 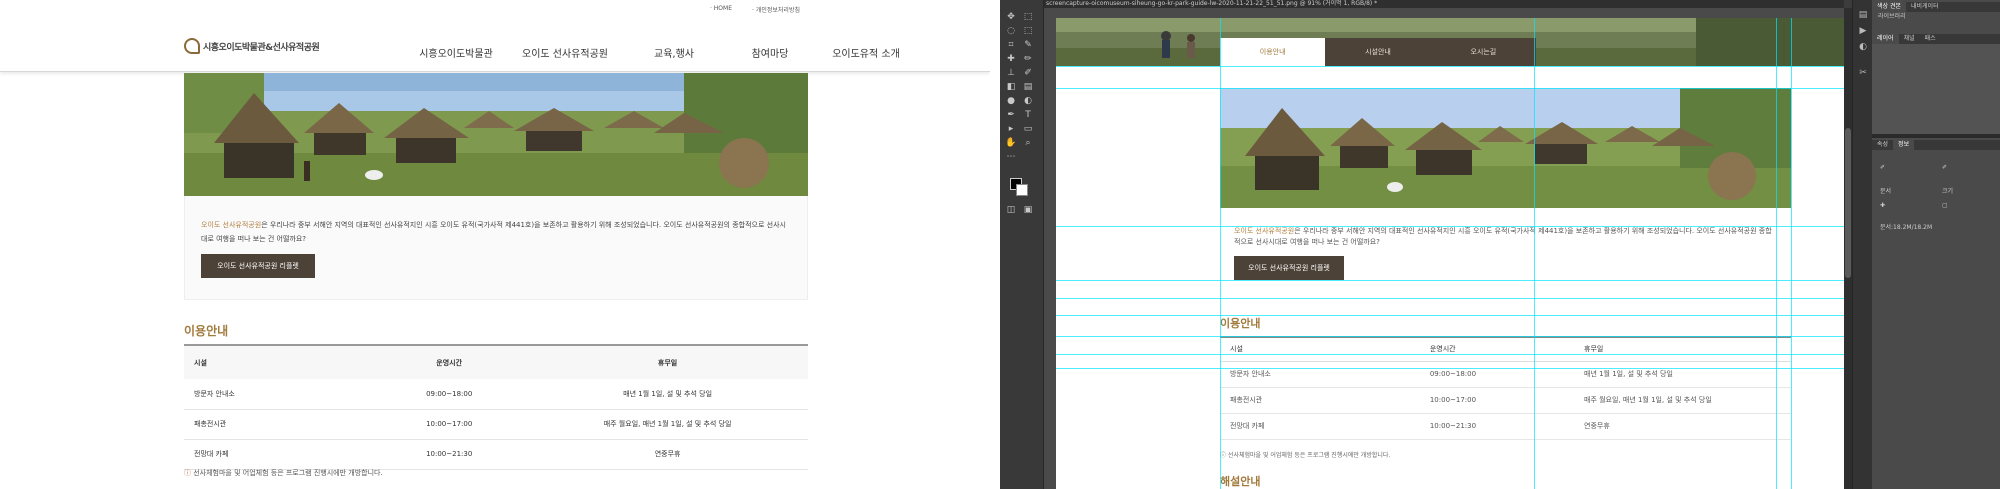 I want to click on stamp-tool-icon: ⊥, so click(x=1011, y=73).